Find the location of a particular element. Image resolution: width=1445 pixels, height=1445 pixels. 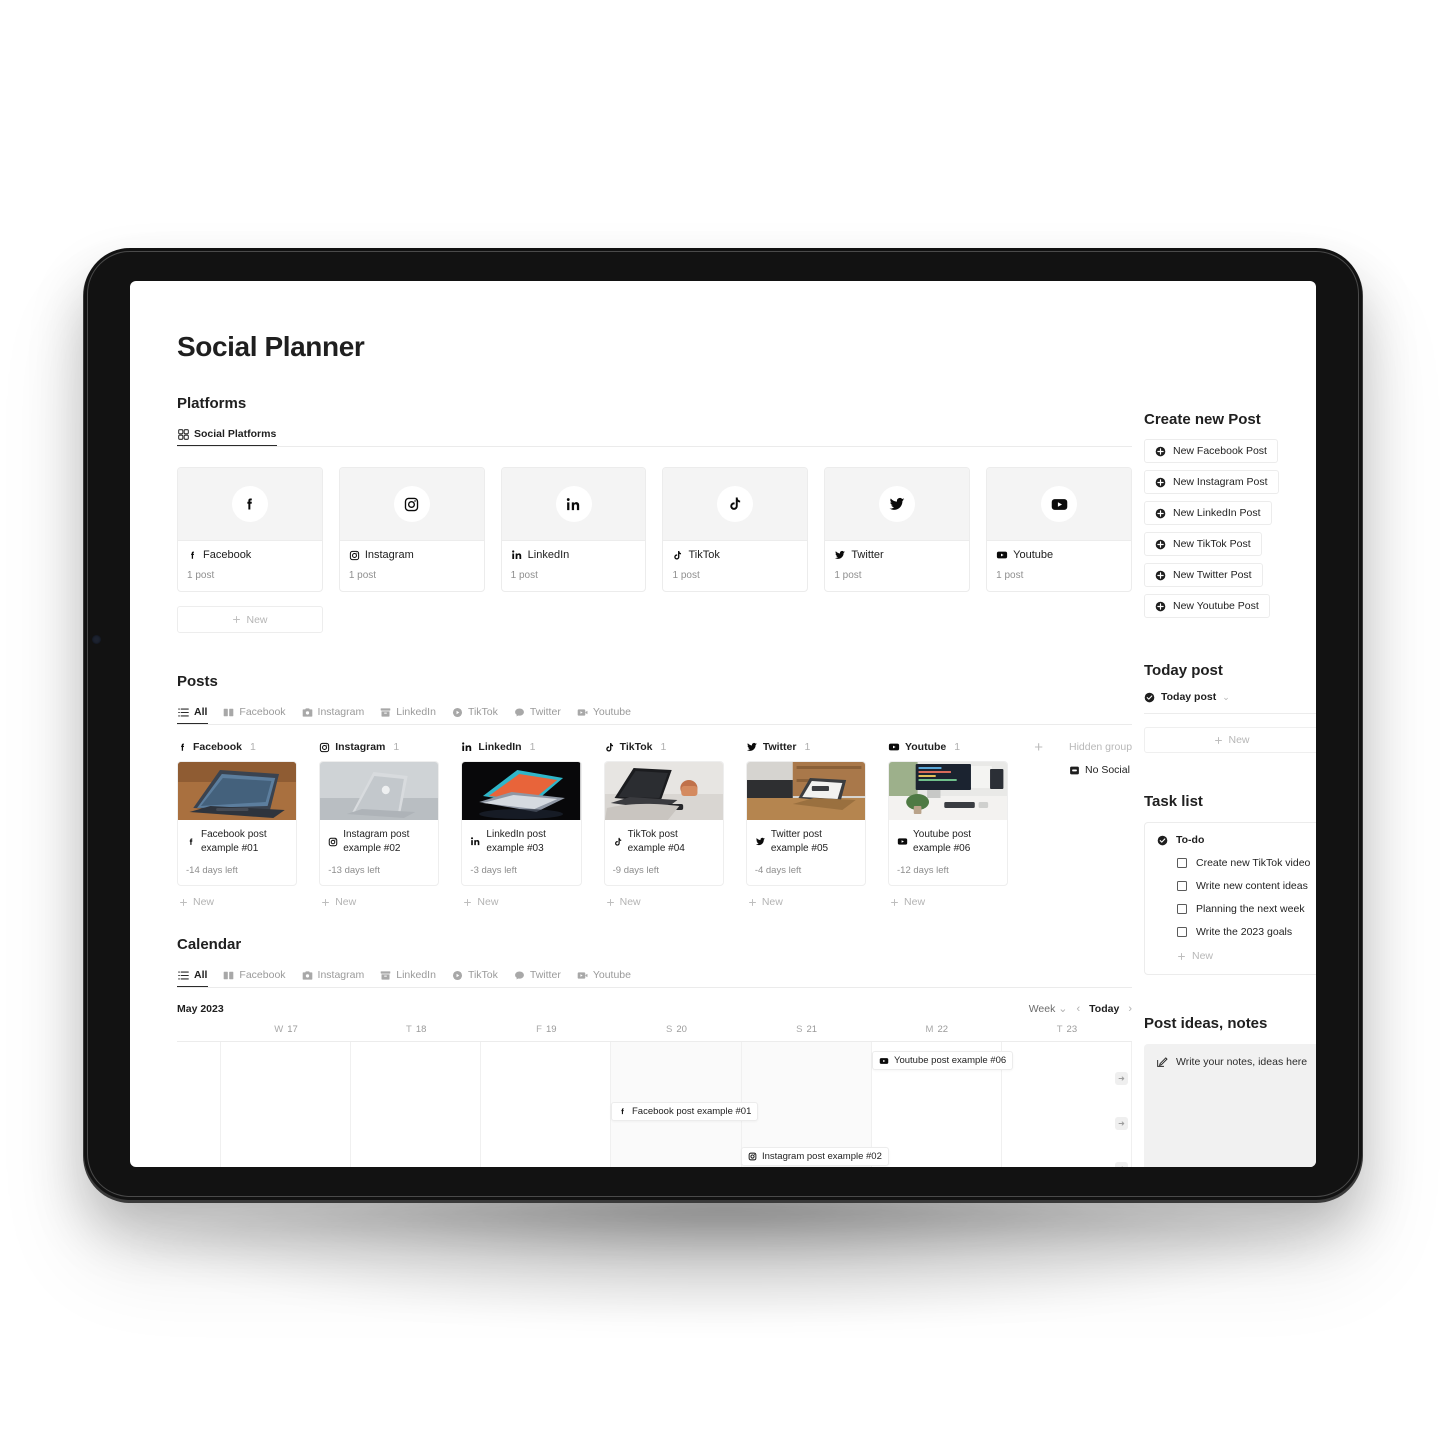

calendar-next-button: › is located at coordinates (1130, 1009).